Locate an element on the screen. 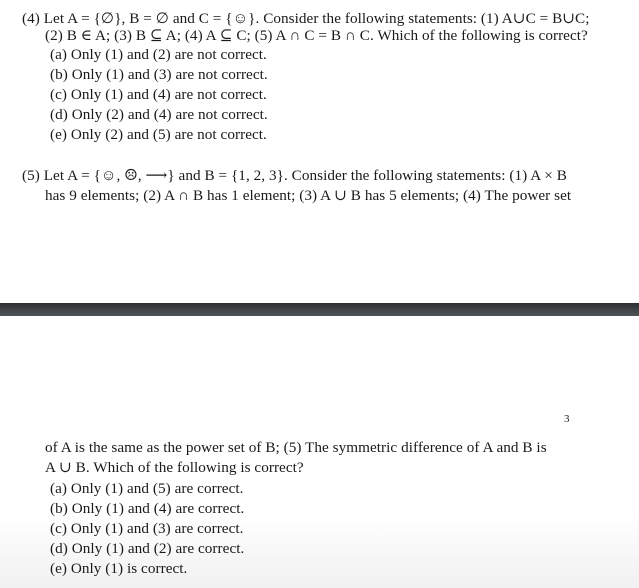 This screenshot has width=639, height=588. question-4-option-d: (d) Only (2) and (4) are not correct. is located at coordinates (159, 114).